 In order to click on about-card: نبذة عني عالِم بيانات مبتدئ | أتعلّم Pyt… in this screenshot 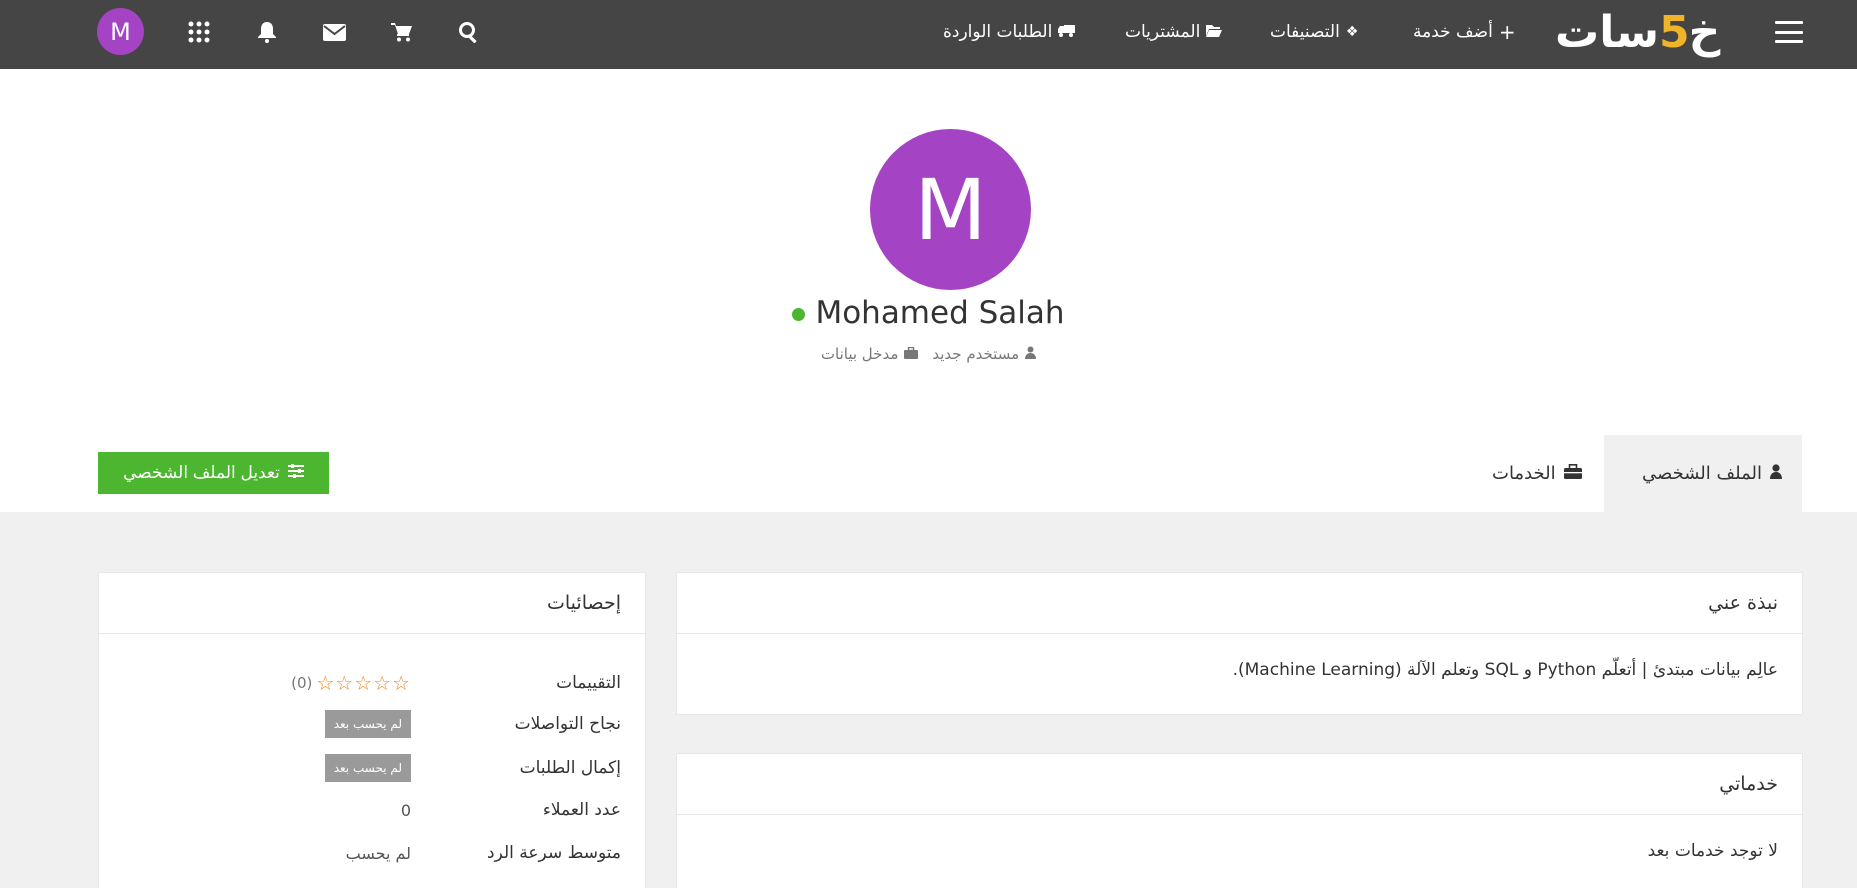, I will do `click(1239, 643)`.